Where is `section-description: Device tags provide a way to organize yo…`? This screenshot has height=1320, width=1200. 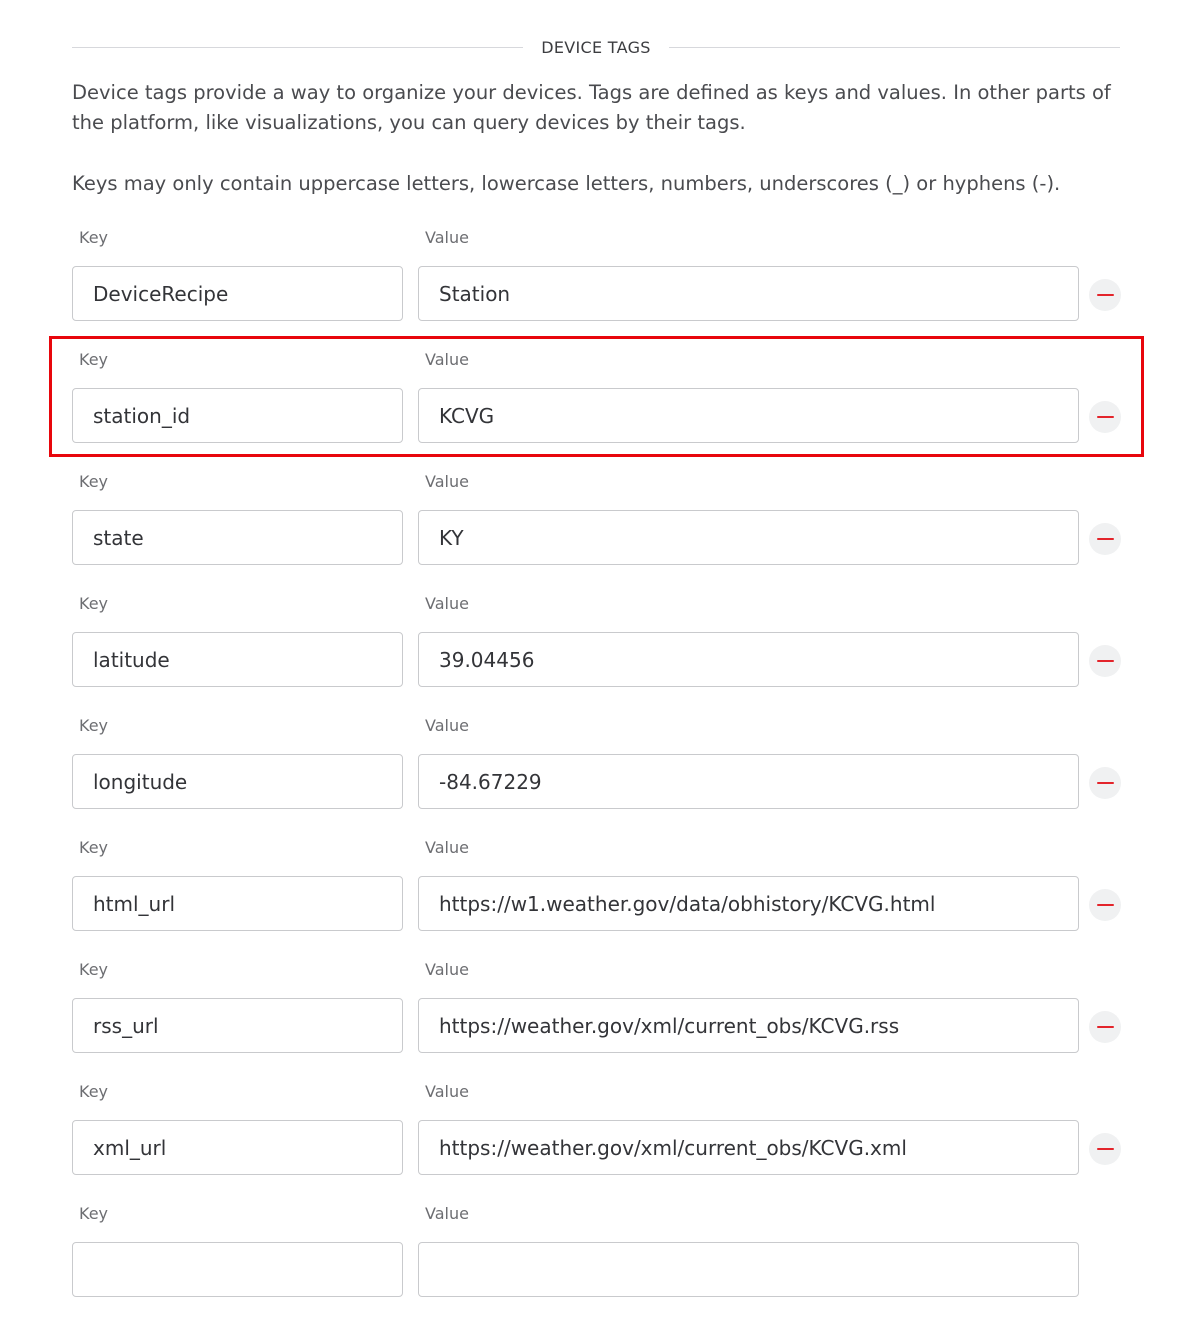 section-description: Device tags provide a way to organize yo… is located at coordinates (591, 107).